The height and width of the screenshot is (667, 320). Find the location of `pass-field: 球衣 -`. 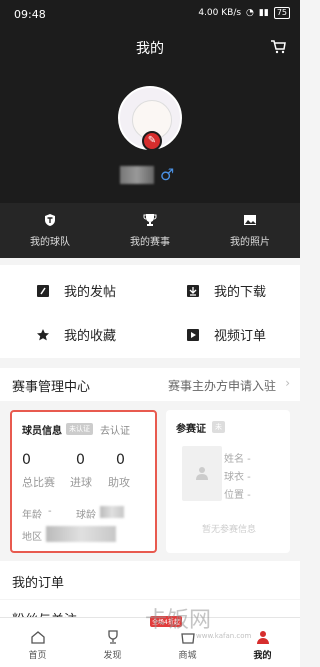

pass-field: 球衣 - is located at coordinates (237, 477).